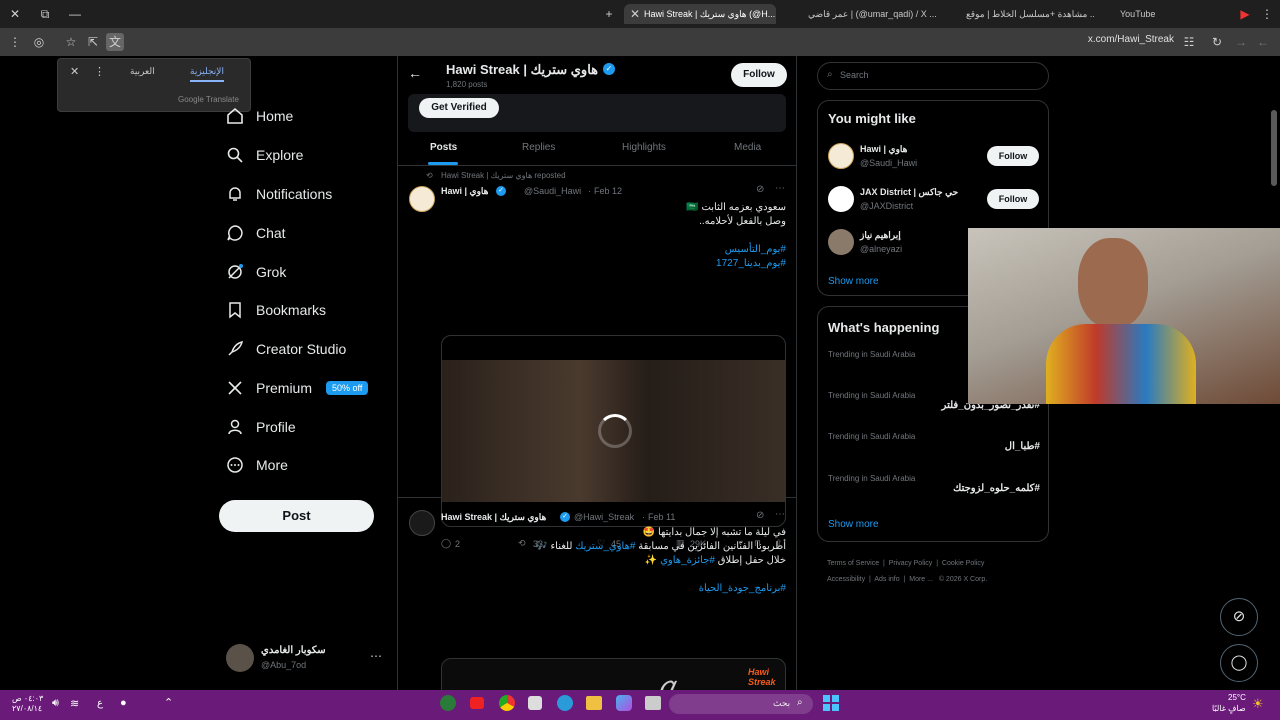 The height and width of the screenshot is (720, 1280). Describe the element at coordinates (256, 233) in the screenshot. I see `nav-chat: Chat` at that location.